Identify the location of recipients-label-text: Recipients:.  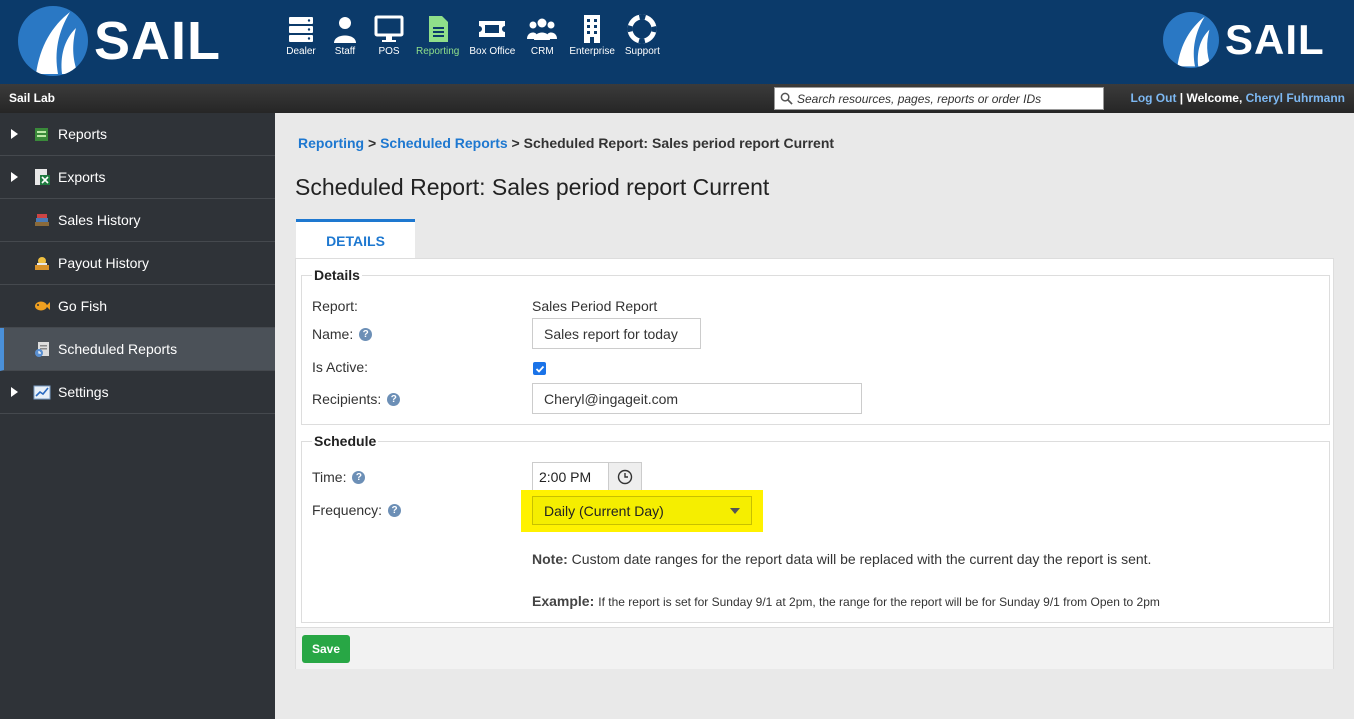
(347, 399).